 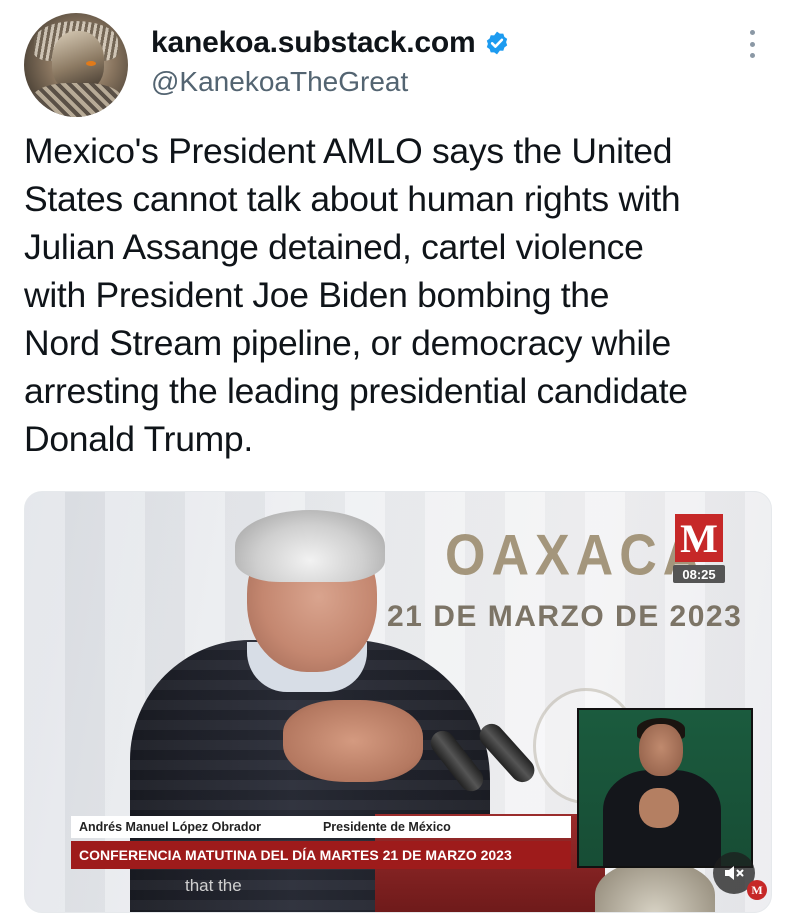 I want to click on lower-third-role: Presidente de México, so click(x=386, y=827).